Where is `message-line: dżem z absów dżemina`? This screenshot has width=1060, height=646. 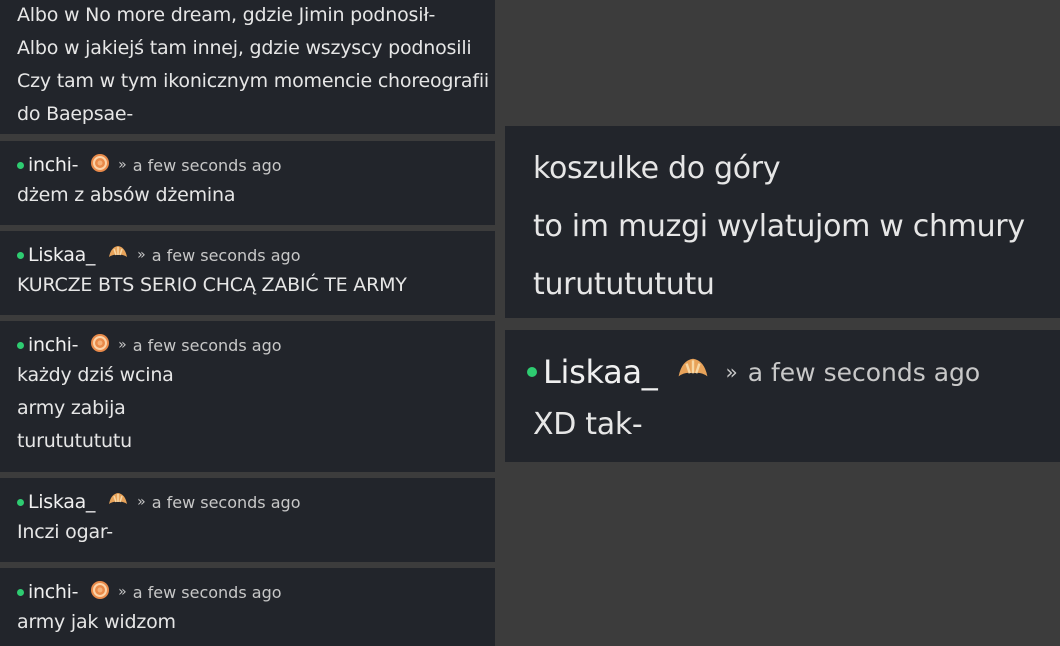 message-line: dżem z absów dżemina is located at coordinates (126, 195).